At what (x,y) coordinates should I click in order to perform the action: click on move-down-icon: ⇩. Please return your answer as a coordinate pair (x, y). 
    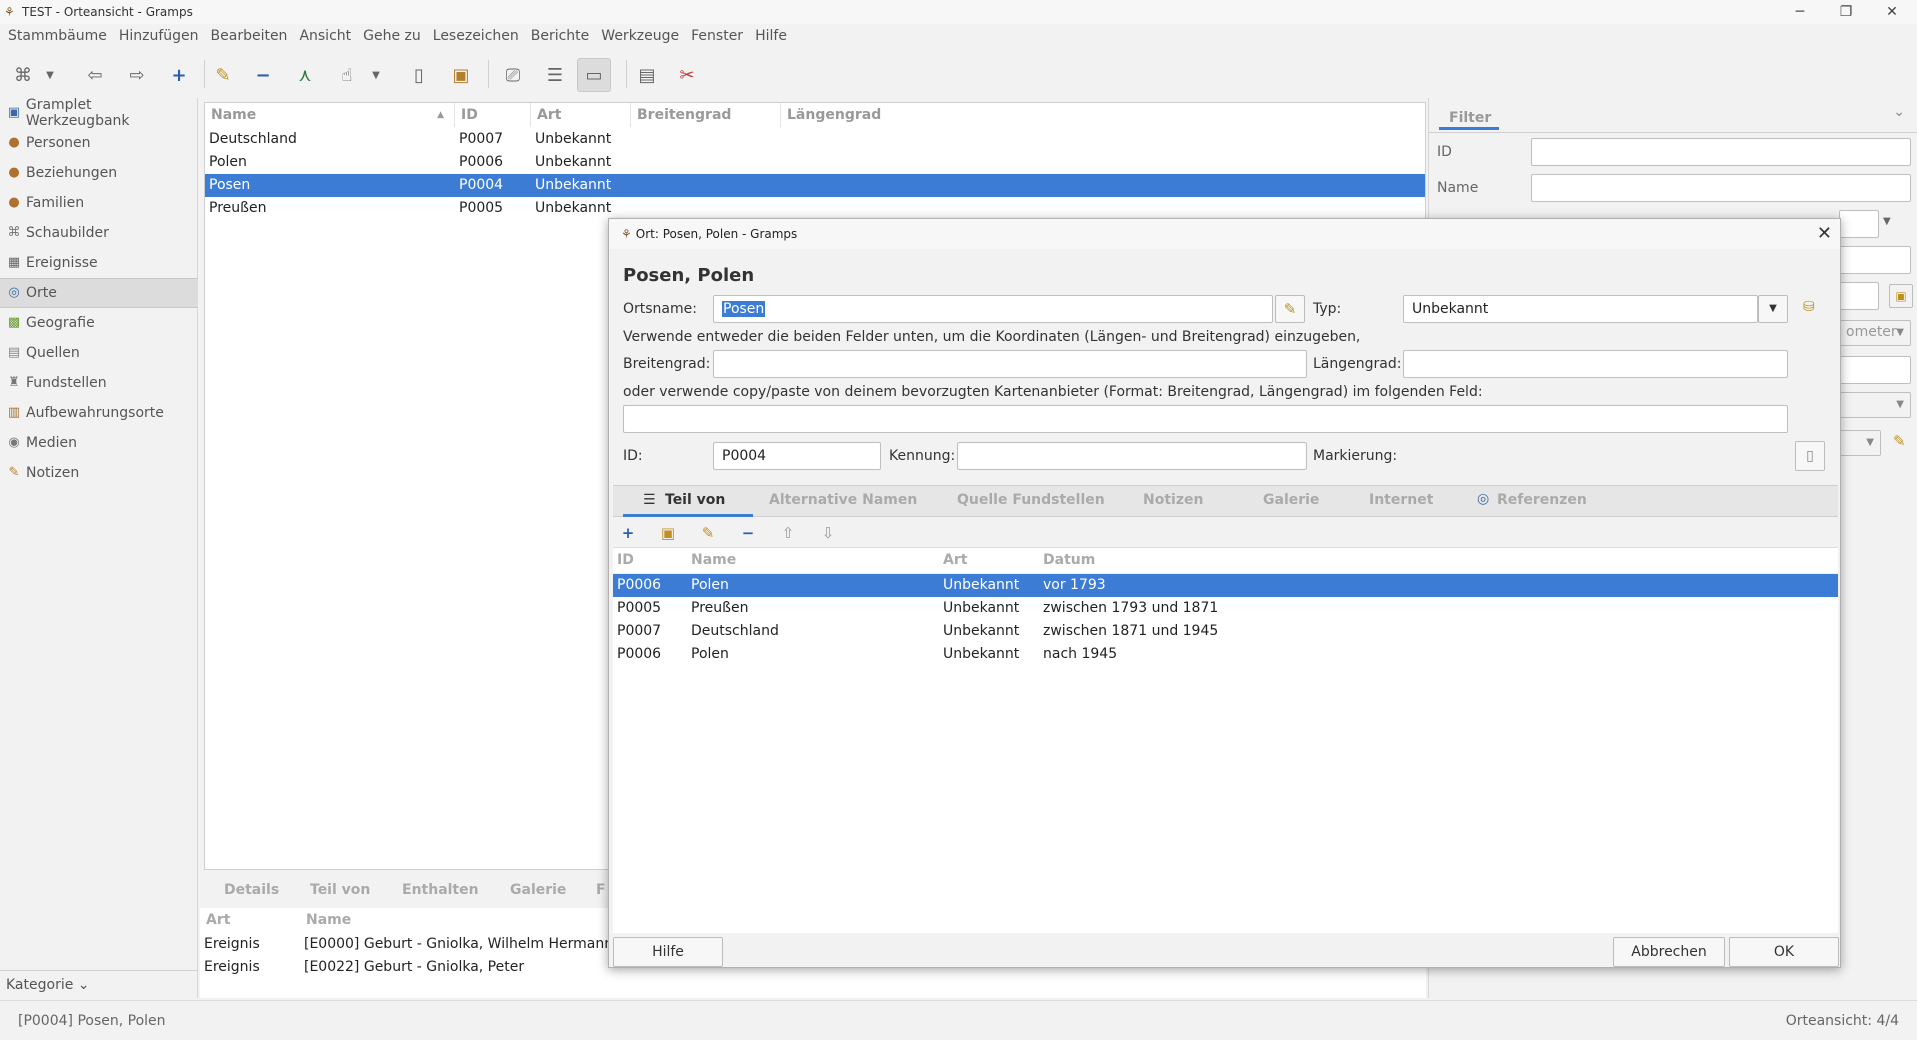
    Looking at the image, I should click on (828, 533).